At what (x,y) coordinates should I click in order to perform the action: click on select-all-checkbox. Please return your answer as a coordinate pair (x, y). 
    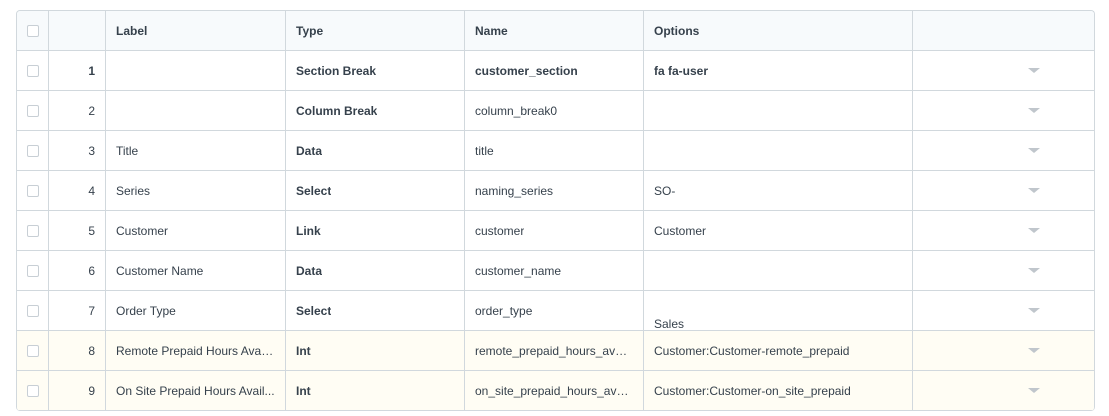
    Looking at the image, I should click on (32, 30).